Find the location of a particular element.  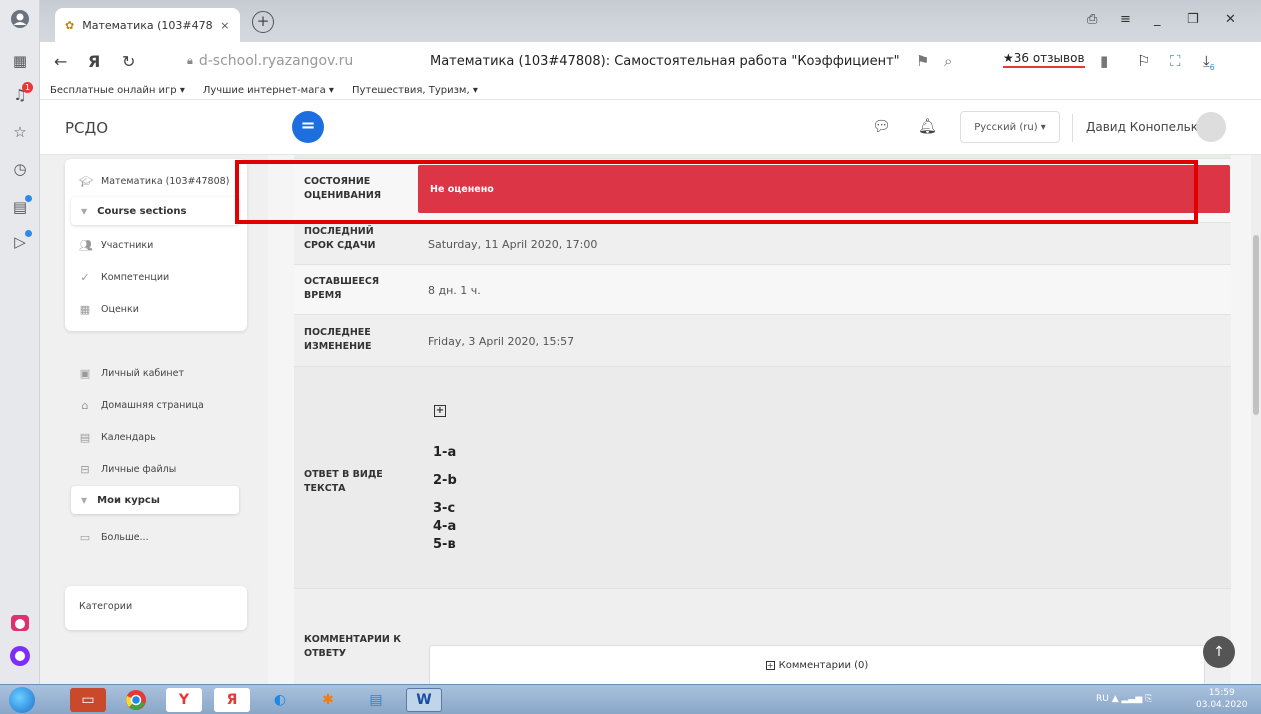

url-field: 🔒︎ d-school.ryazangov.ru is located at coordinates (270, 61).